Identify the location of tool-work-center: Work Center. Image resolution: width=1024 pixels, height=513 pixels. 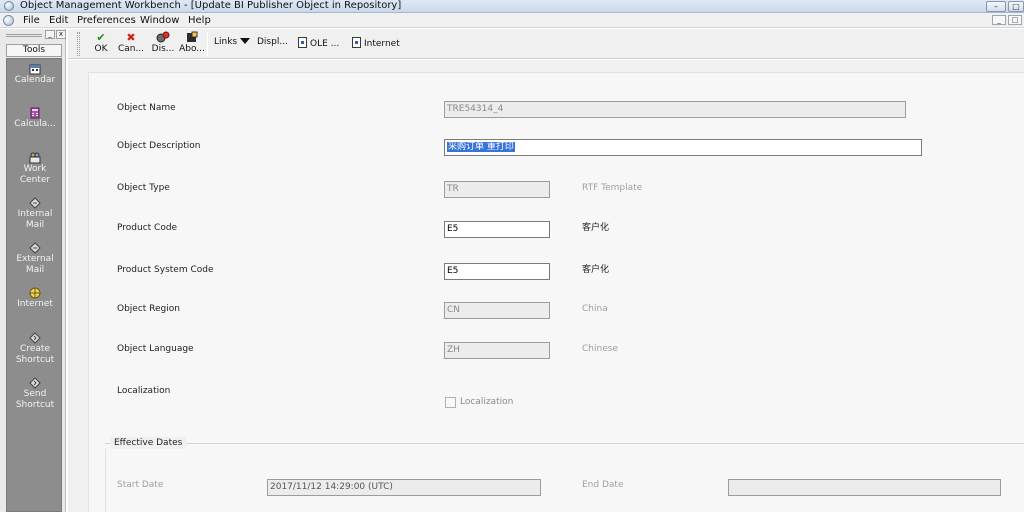
(35, 169).